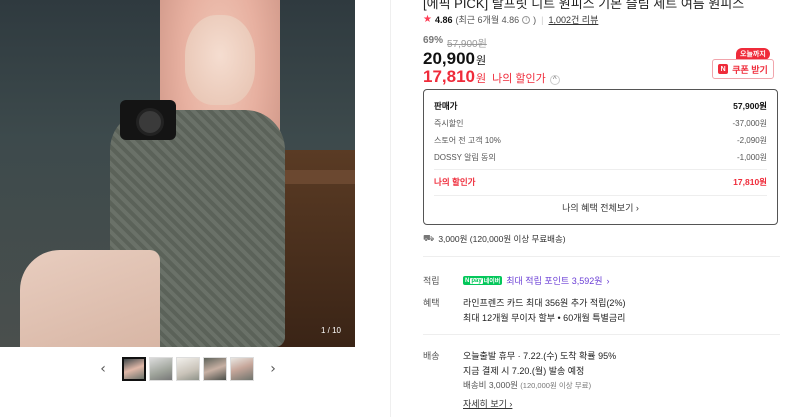 The width and height of the screenshot is (800, 417). Describe the element at coordinates (481, 79) in the screenshot. I see `my-discount-price-unit: 원` at that location.